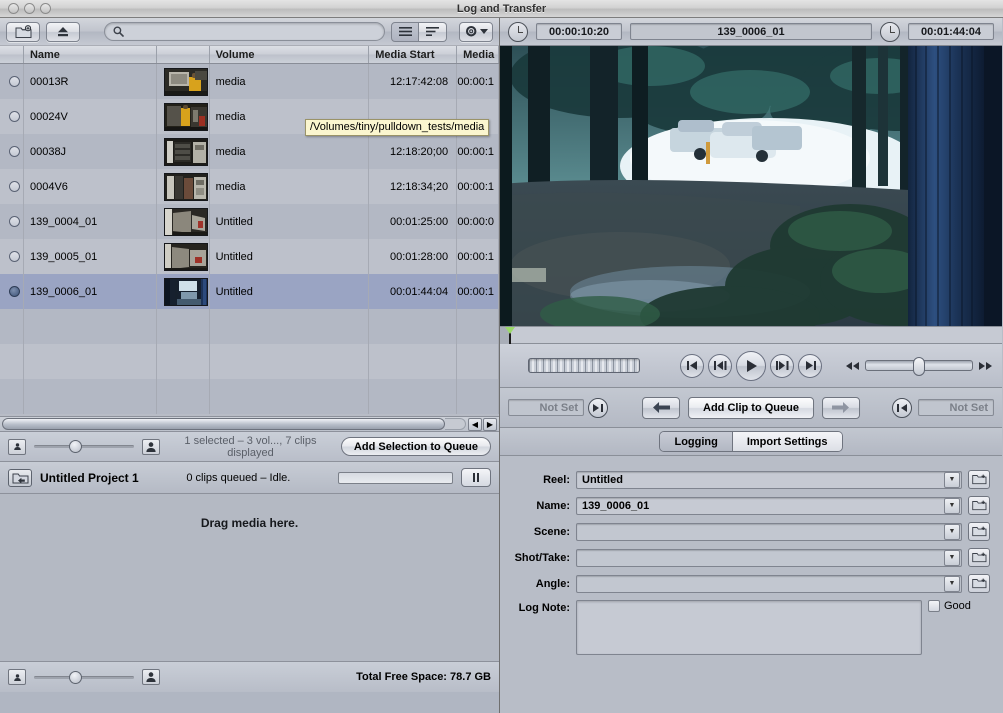 Image resolution: width=1003 pixels, height=713 pixels. I want to click on scroll-left-arrow-icon: ◀, so click(475, 424).